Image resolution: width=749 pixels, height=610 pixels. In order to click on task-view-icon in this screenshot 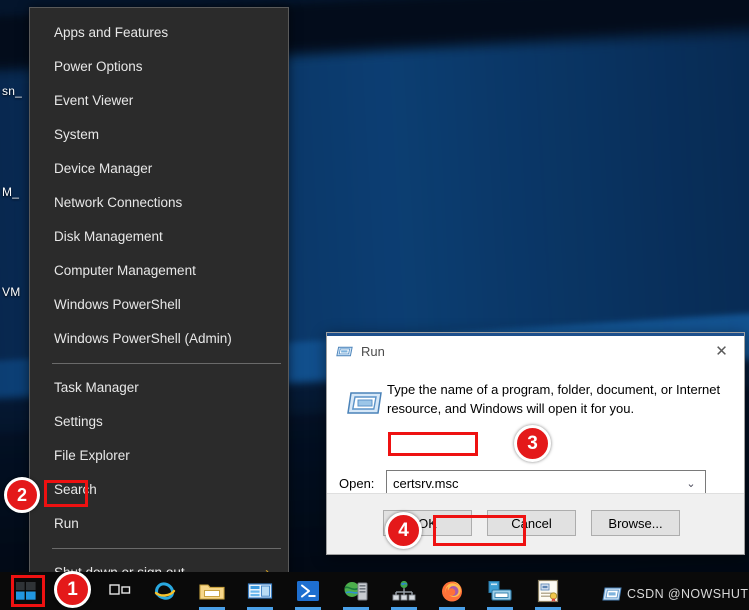, I will do `click(120, 589)`.